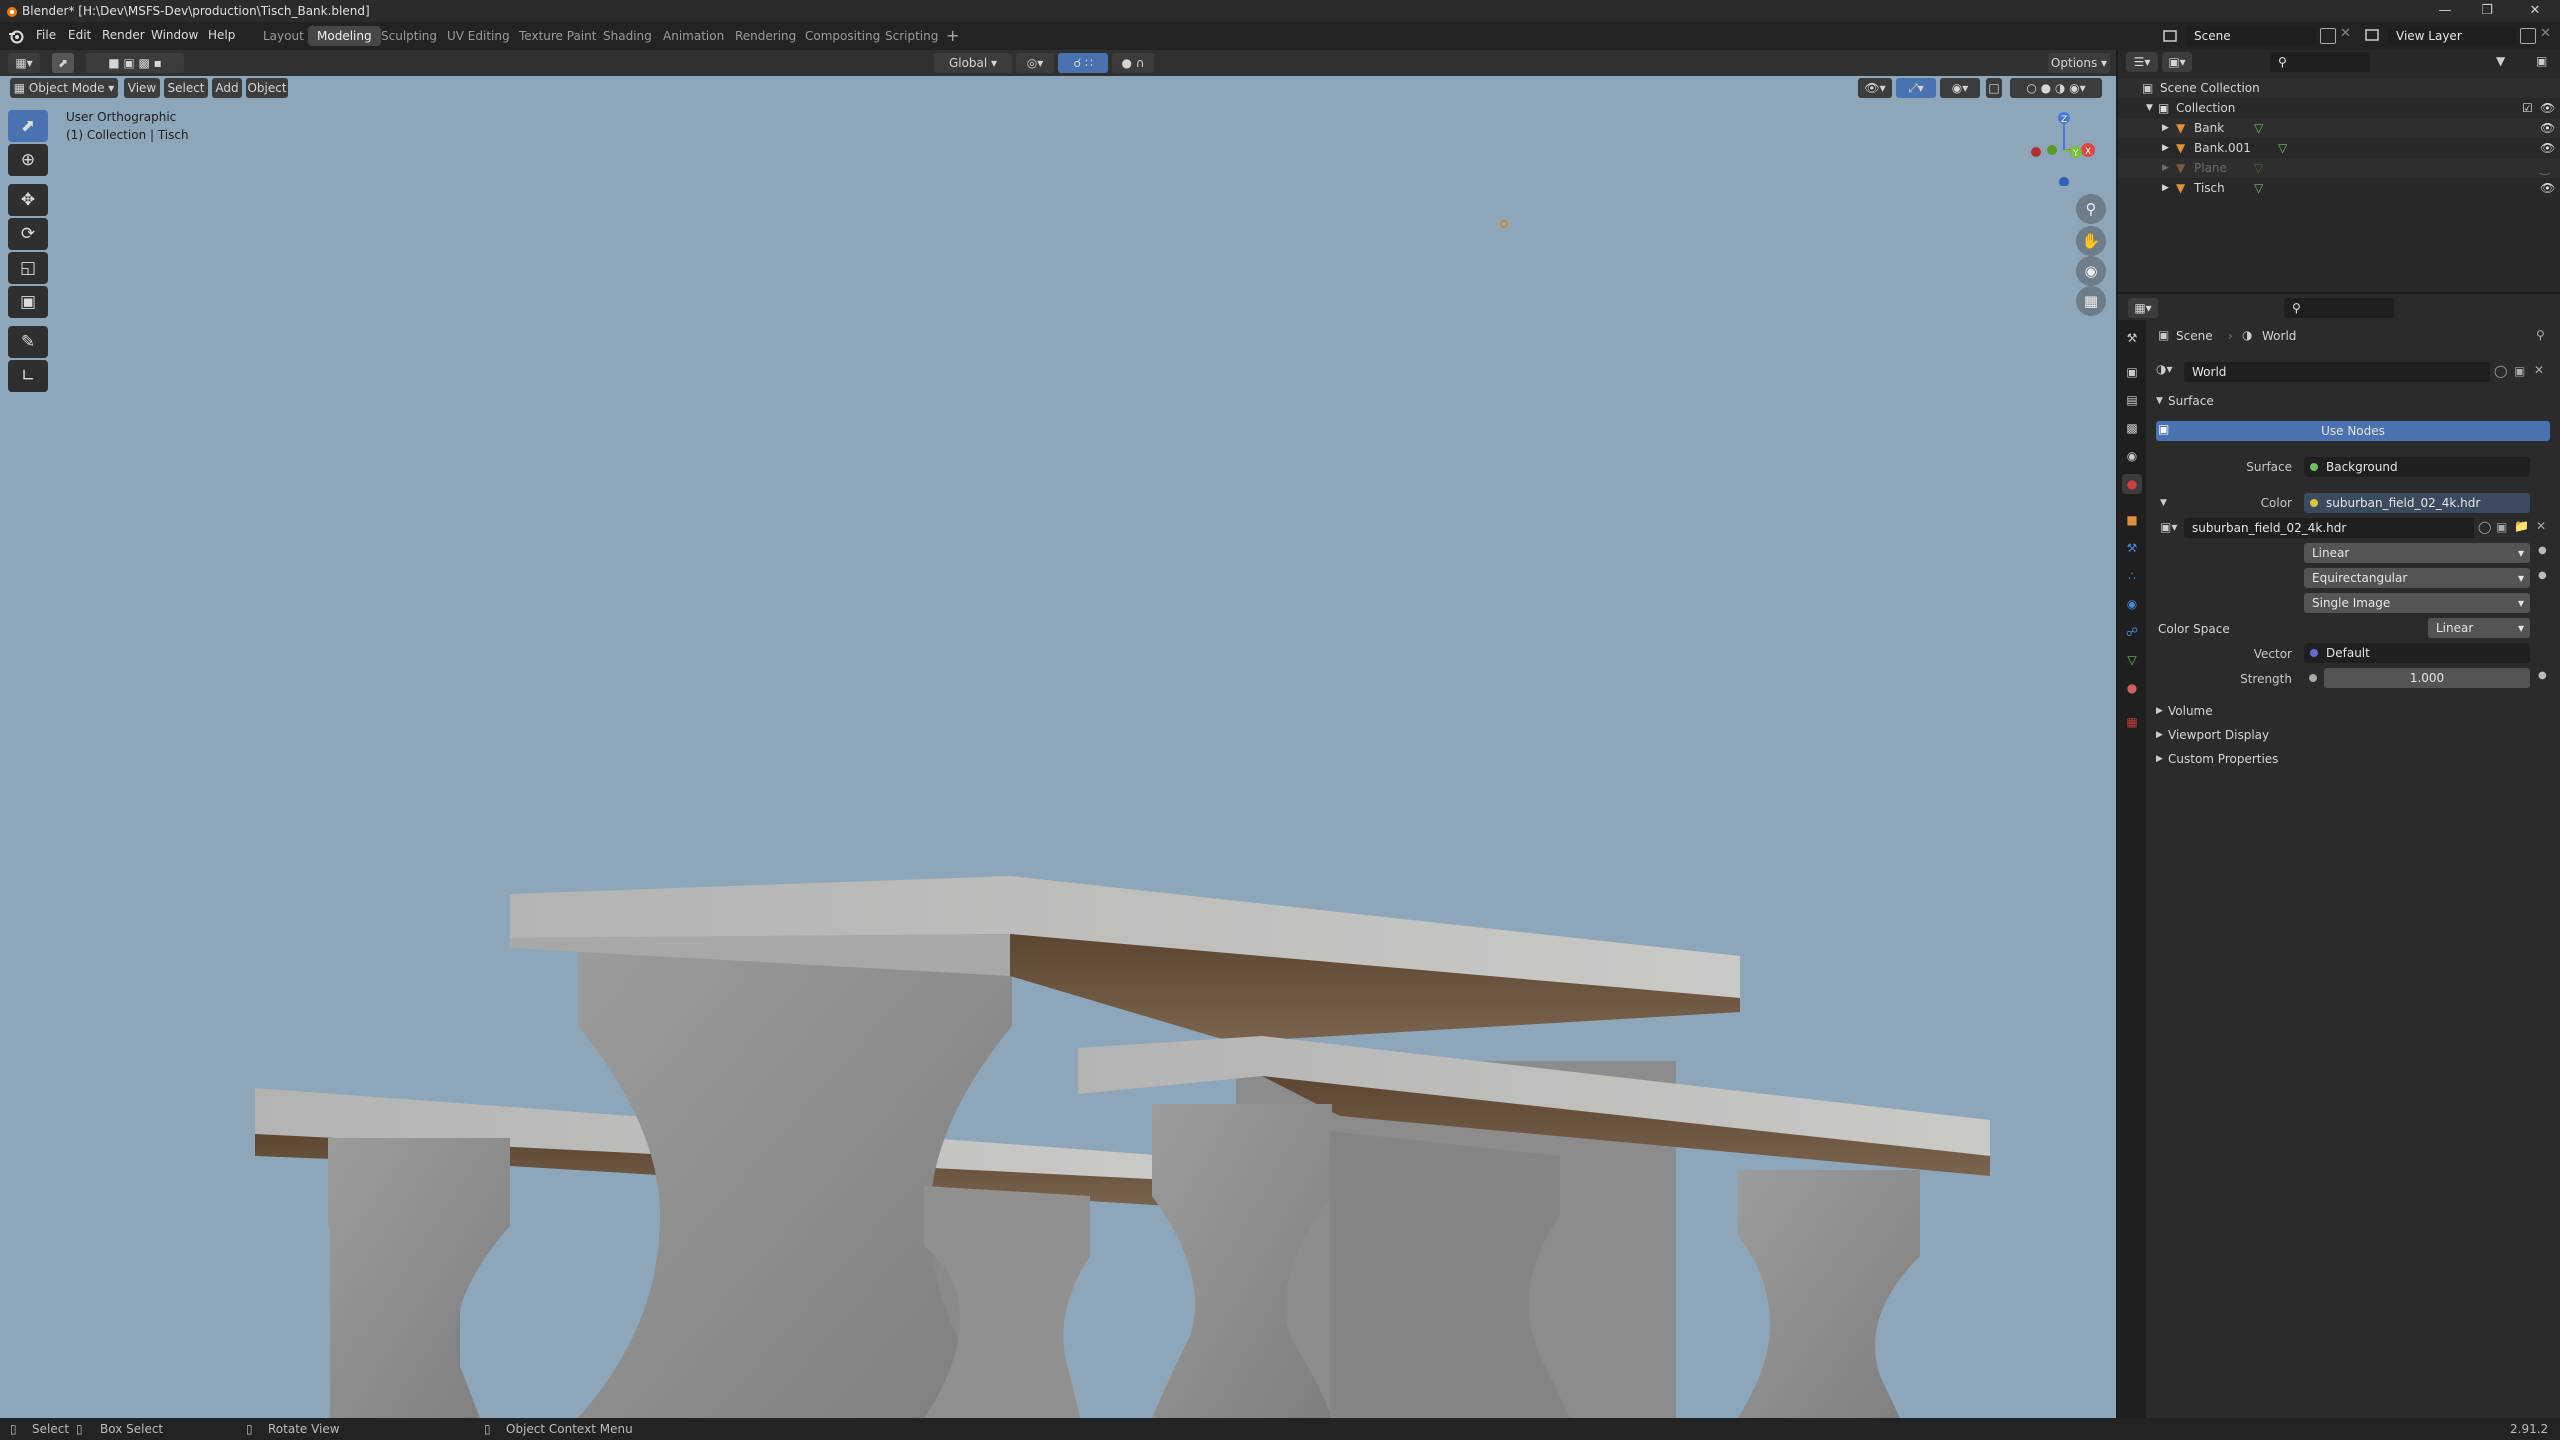 The height and width of the screenshot is (1440, 2560). What do you see at coordinates (2528, 36) in the screenshot?
I see `new-view-layer-icon` at bounding box center [2528, 36].